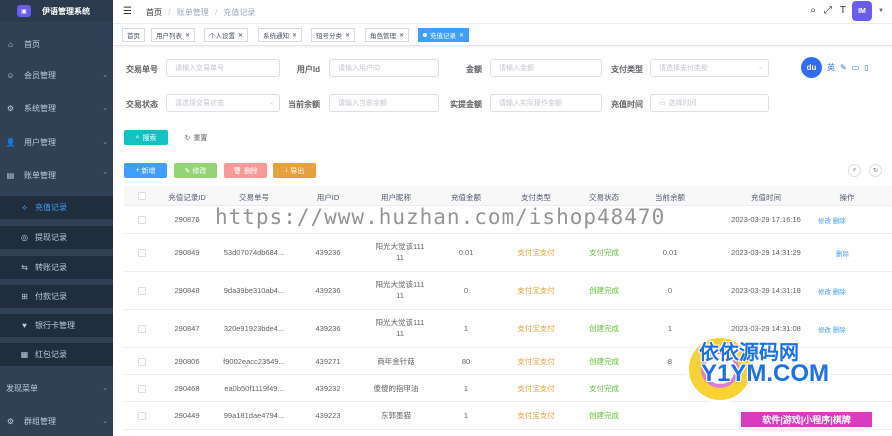 This screenshot has height=436, width=892. Describe the element at coordinates (239, 12) in the screenshot. I see `breadcrumb-current: 充值记录` at that location.